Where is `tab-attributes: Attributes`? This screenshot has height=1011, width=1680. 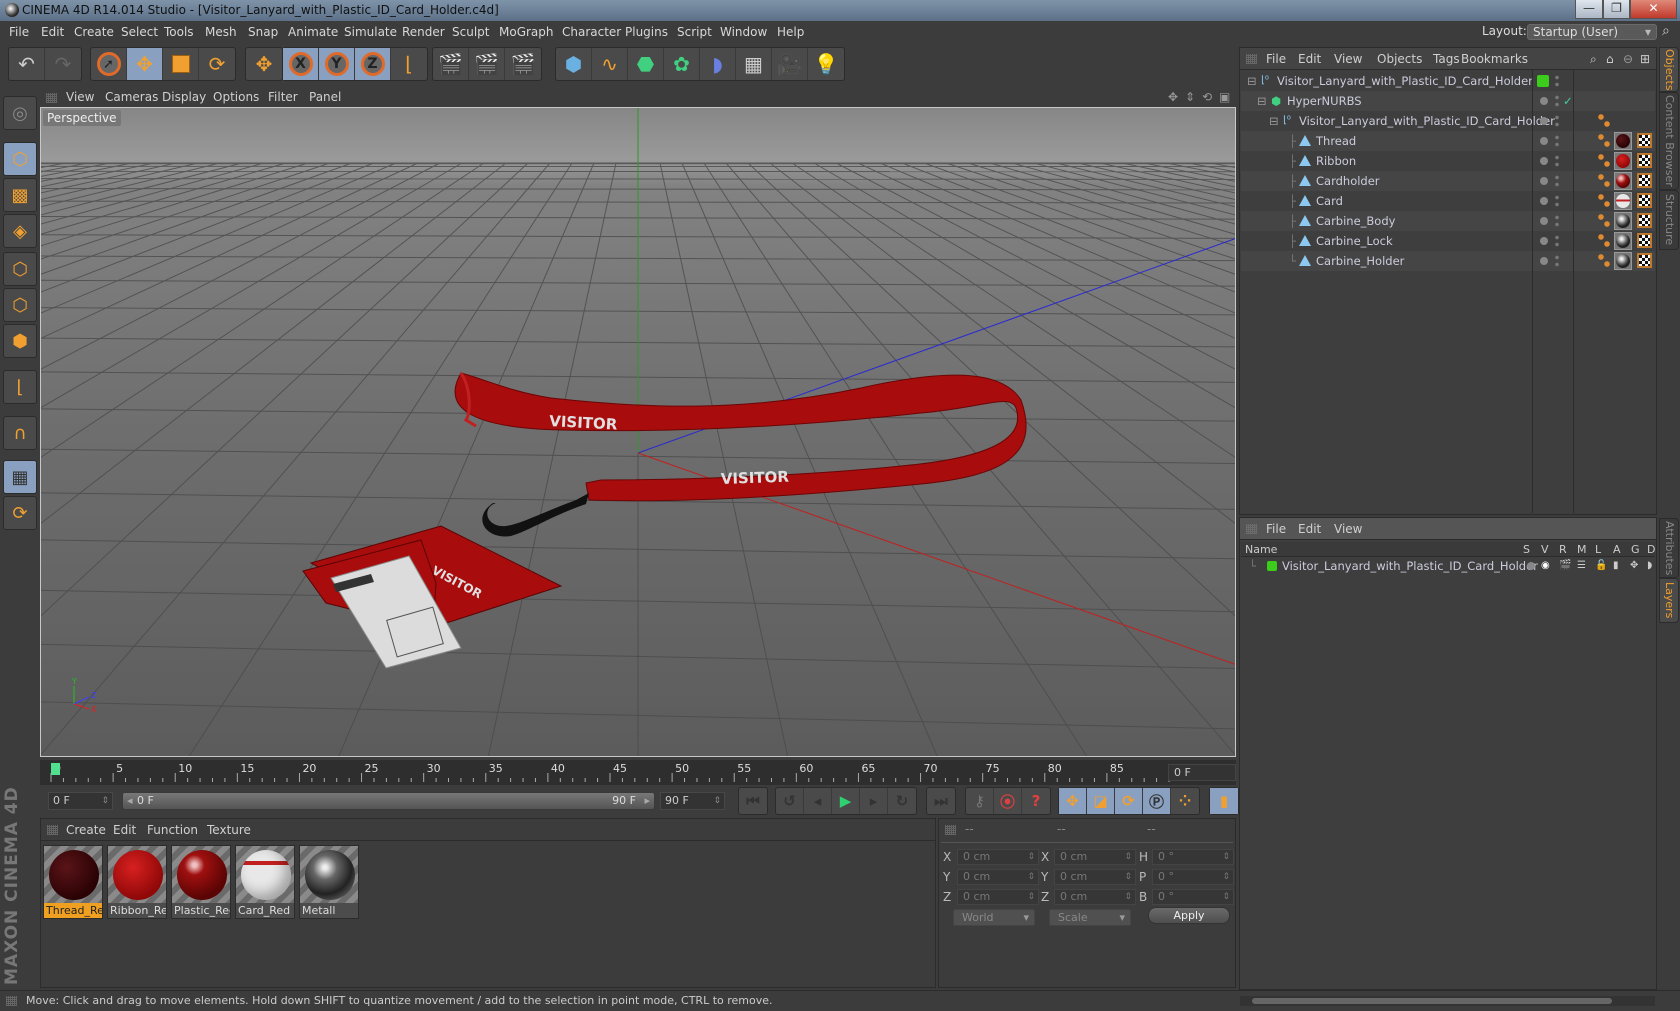
tab-attributes: Attributes is located at coordinates (1669, 548).